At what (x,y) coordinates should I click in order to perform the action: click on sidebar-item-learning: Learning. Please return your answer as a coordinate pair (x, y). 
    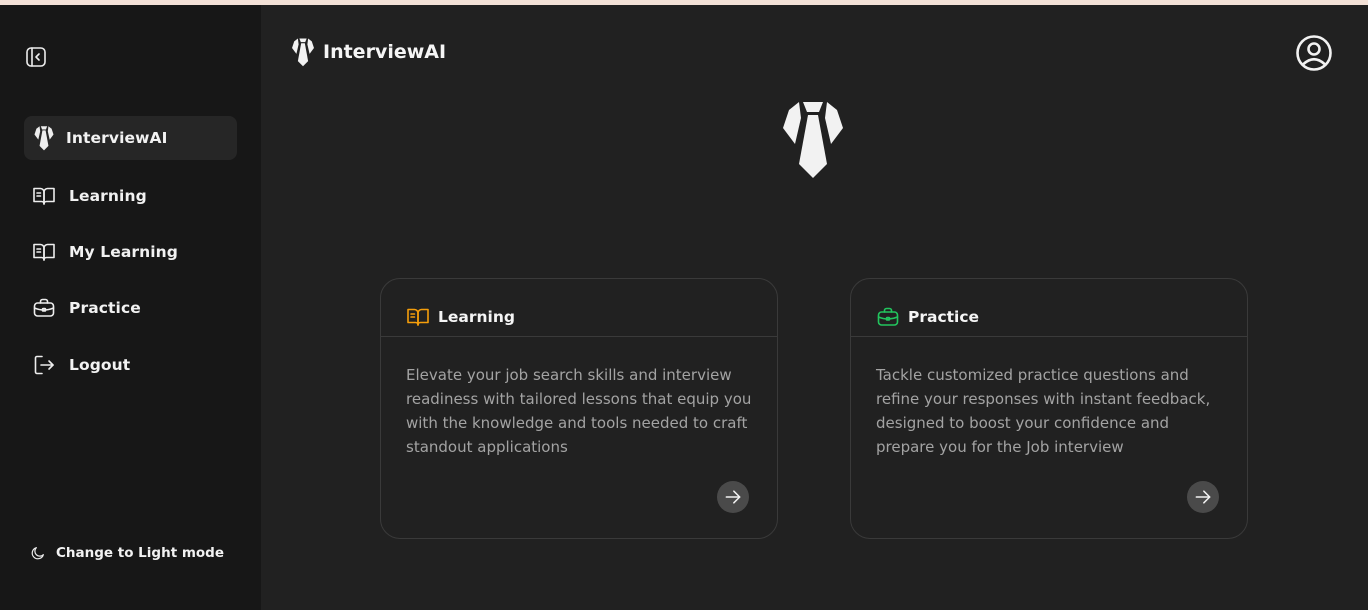
    Looking at the image, I should click on (130, 196).